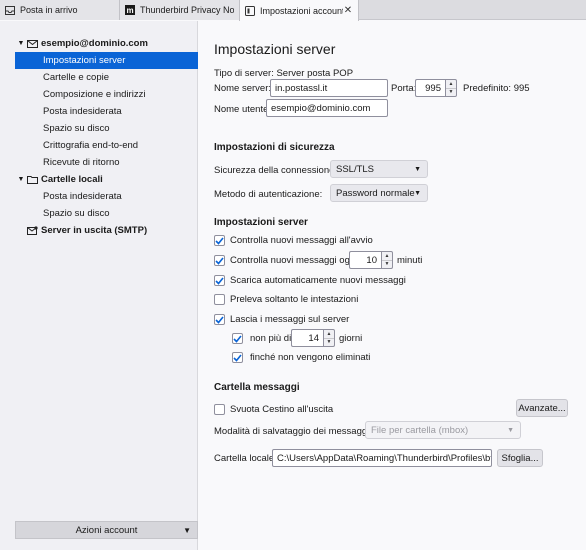 This screenshot has height=550, width=586. Describe the element at coordinates (365, 260) in the screenshot. I see `check-interval-value: 10` at that location.